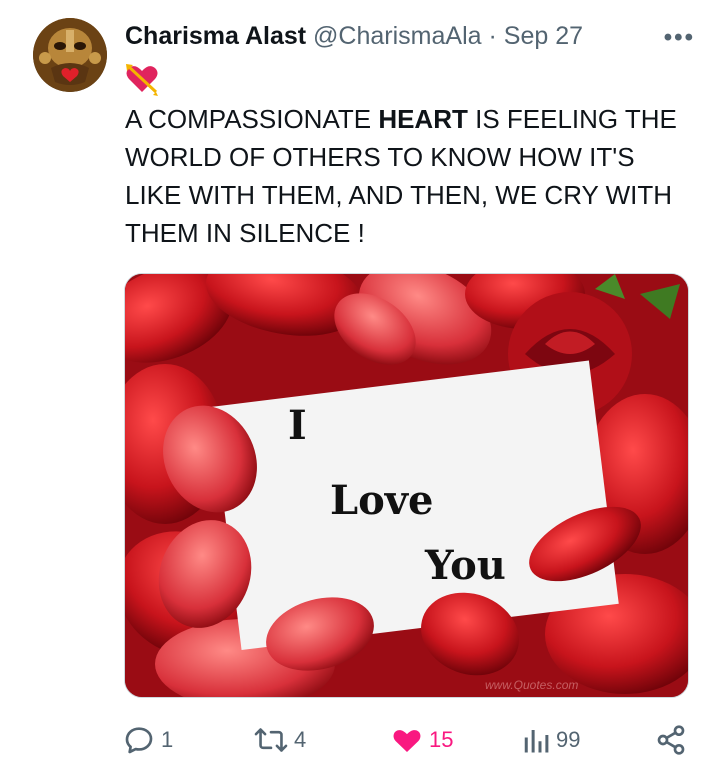  I want to click on post-header: Charisma Alast @CharismaAla · Sep 27 •••, so click(410, 39).